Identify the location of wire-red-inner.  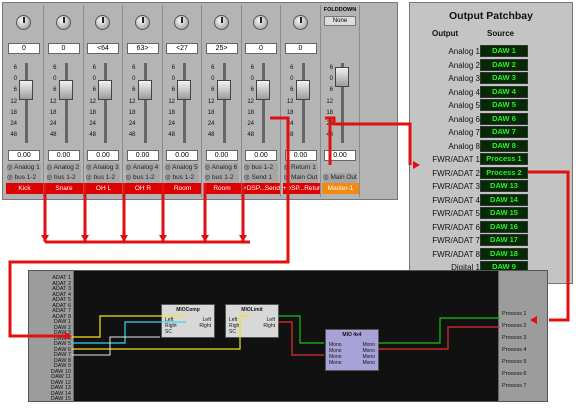
(301, 338).